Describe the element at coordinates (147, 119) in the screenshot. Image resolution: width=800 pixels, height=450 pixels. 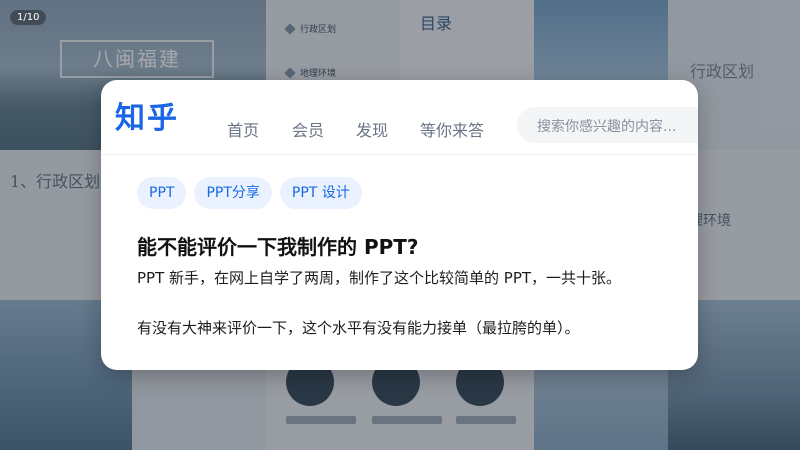
I see `zhihu-logo: 知乎` at that location.